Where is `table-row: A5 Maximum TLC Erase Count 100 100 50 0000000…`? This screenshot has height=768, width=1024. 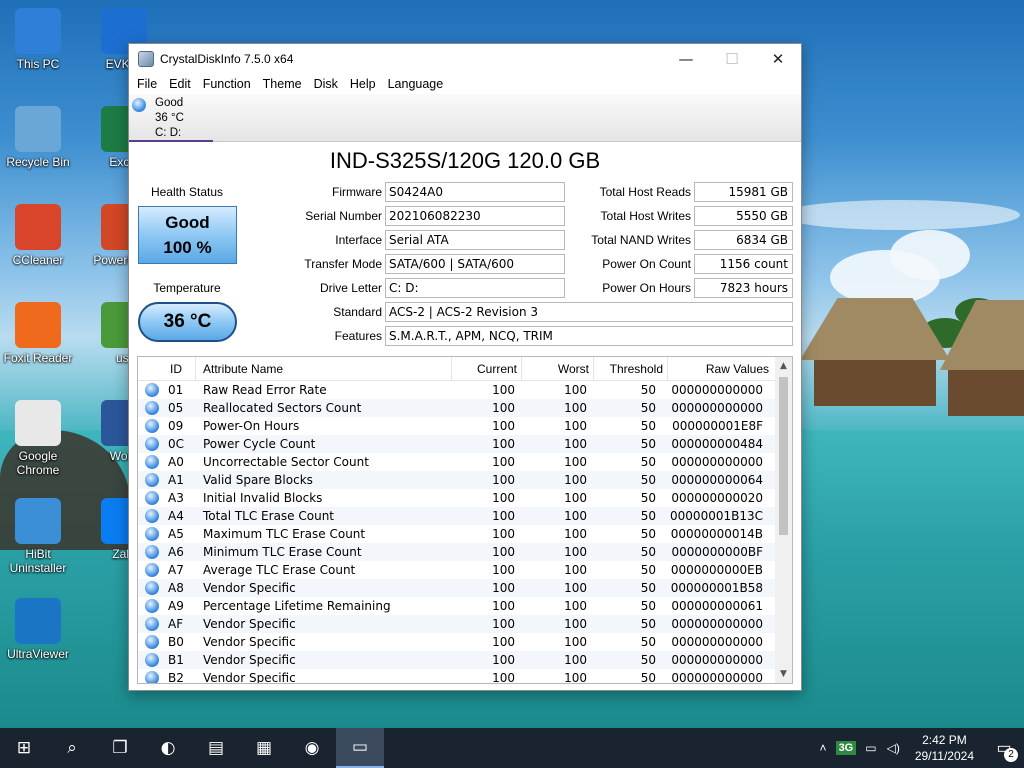
table-row: A5 Maximum TLC Erase Count 100 100 50 0000000… is located at coordinates (465, 534).